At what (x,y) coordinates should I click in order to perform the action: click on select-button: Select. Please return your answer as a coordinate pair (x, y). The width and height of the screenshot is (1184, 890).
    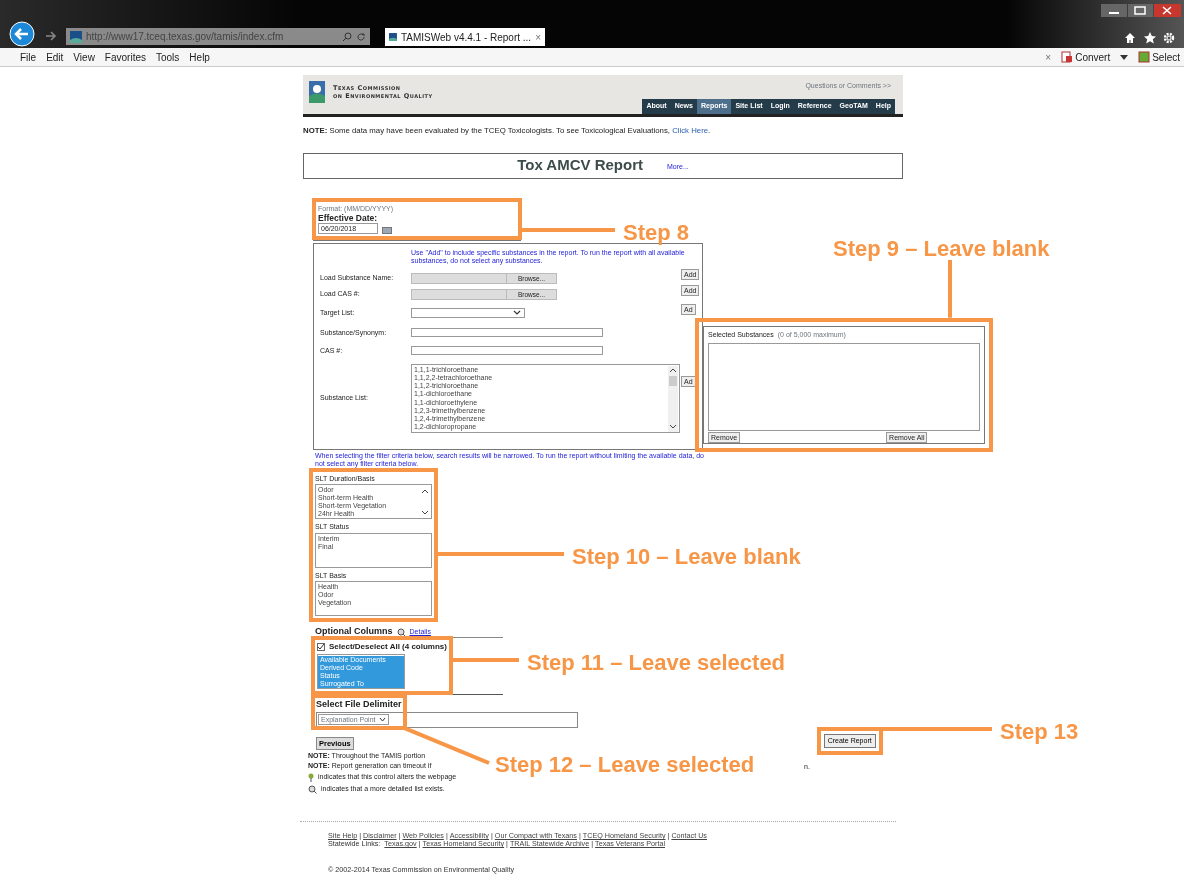
    Looking at the image, I should click on (1166, 57).